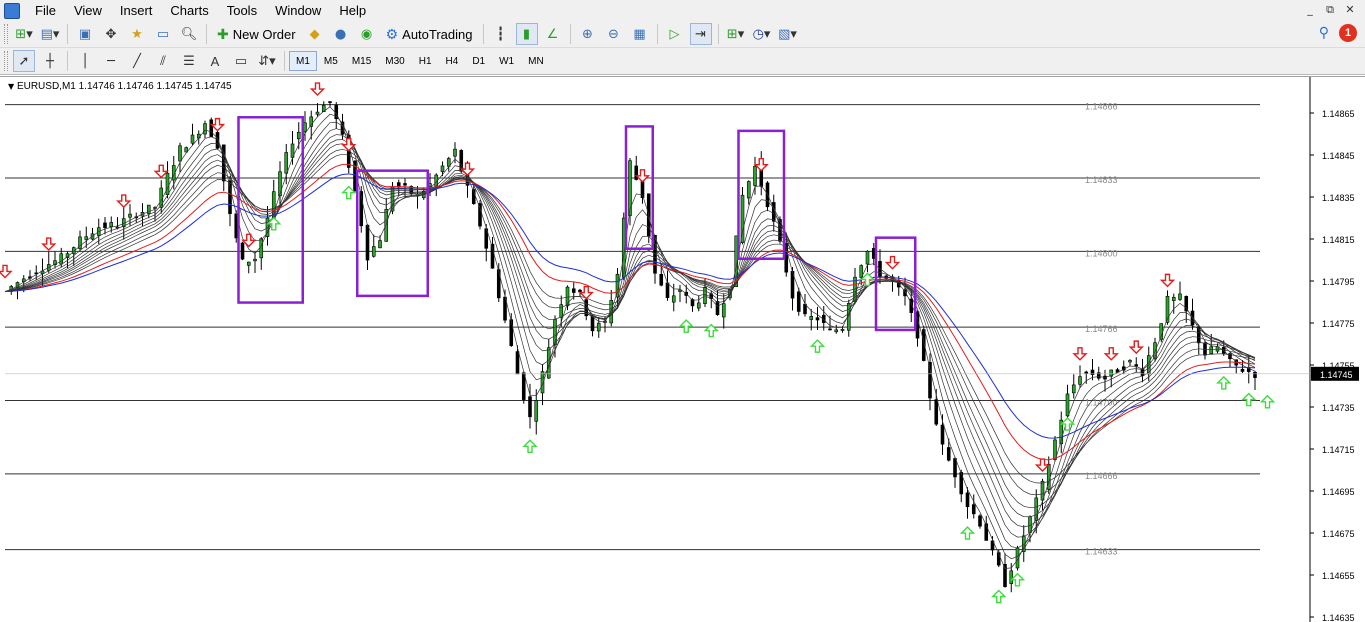 The image size is (1365, 622). What do you see at coordinates (640, 34) in the screenshot?
I see `tile-windows-icon: ▦` at bounding box center [640, 34].